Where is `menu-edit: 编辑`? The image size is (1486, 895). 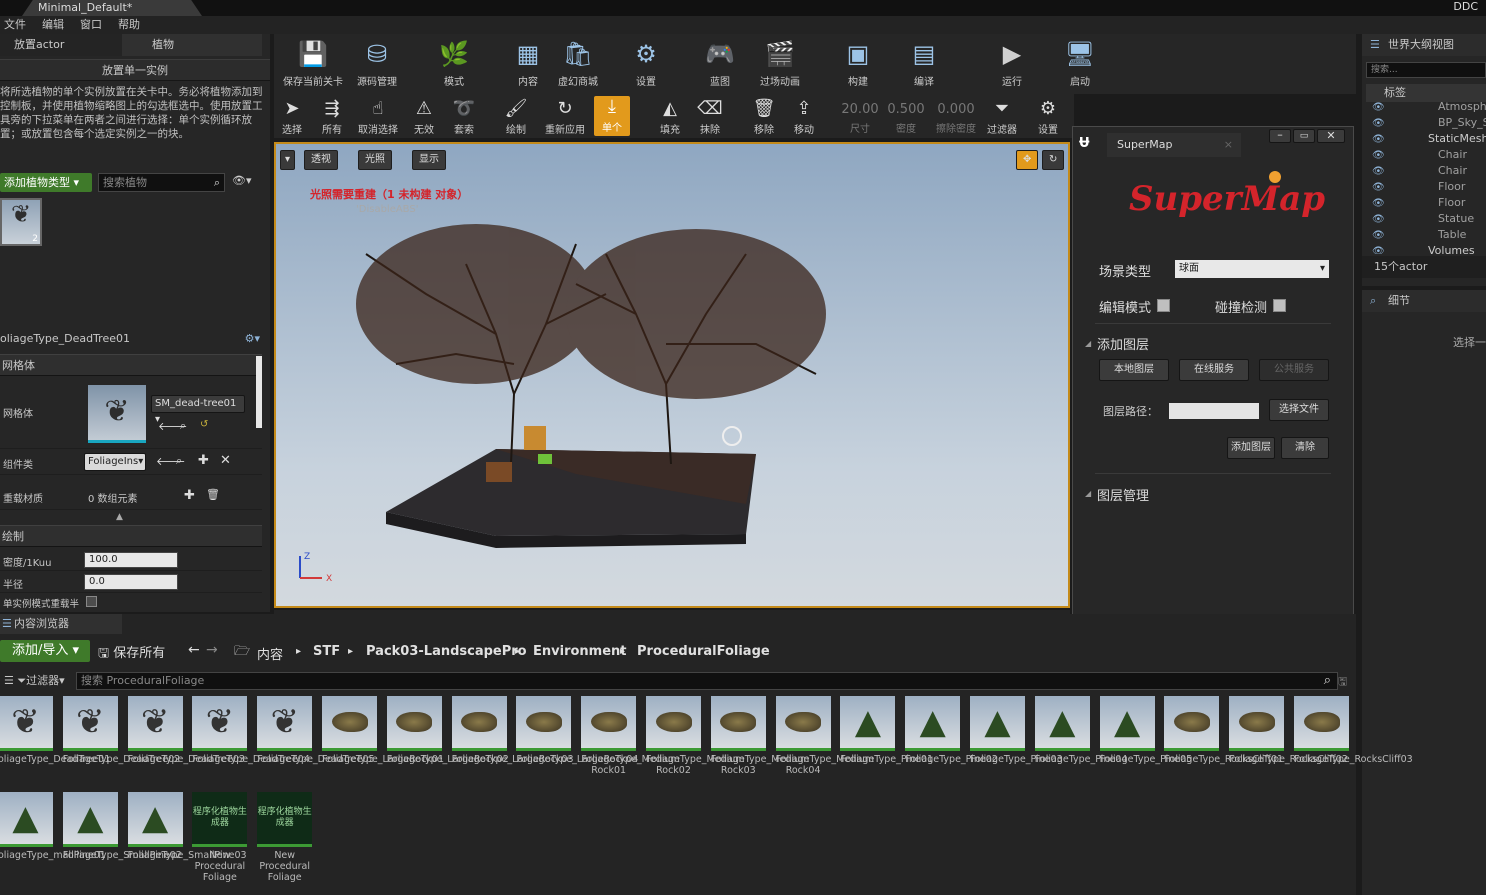 menu-edit: 编辑 is located at coordinates (53, 25).